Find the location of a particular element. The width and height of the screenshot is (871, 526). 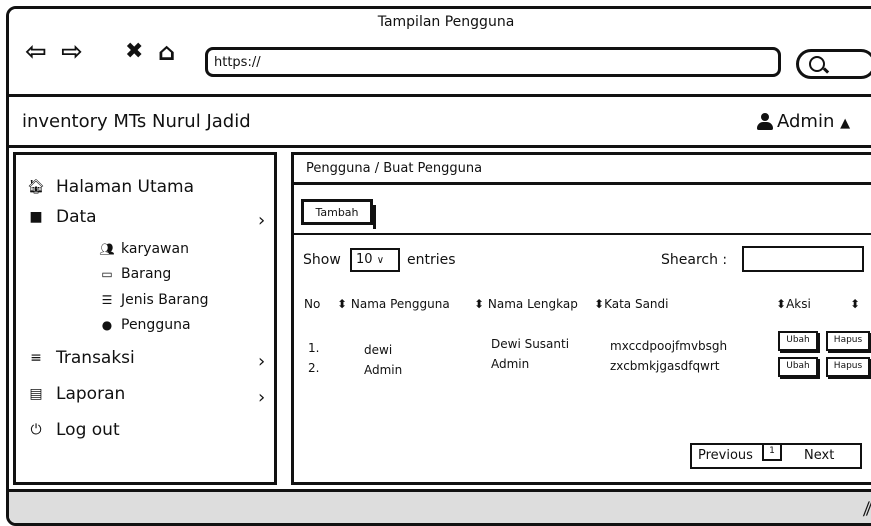

sidebar-item-pengguna: ● Pengguna is located at coordinates (144, 325).